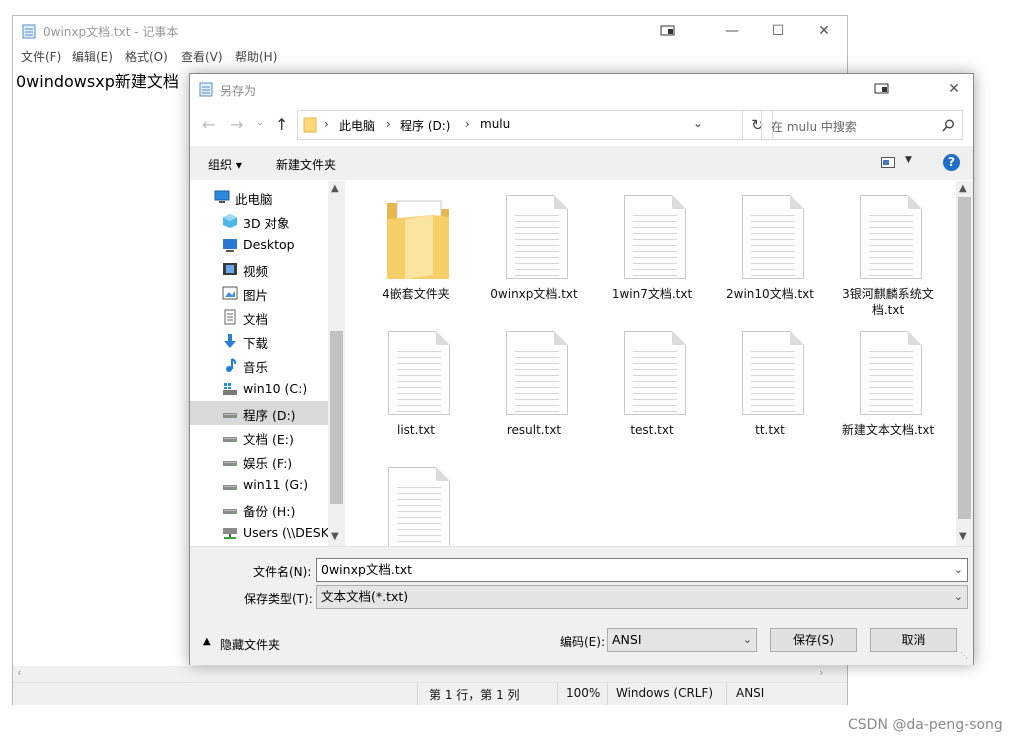 The height and width of the screenshot is (745, 1036). Describe the element at coordinates (259, 245) in the screenshot. I see `sidebar-item-2: Desktop` at that location.